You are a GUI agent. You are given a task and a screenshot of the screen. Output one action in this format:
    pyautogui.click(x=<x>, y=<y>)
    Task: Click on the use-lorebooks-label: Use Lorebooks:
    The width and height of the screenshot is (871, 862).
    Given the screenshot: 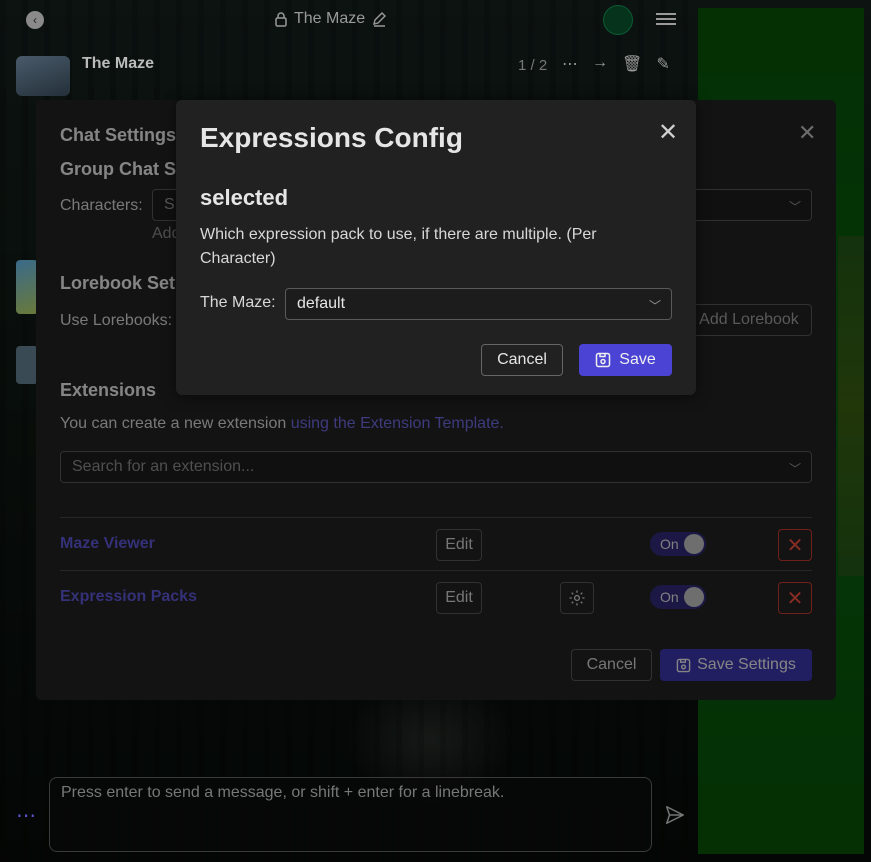 What is the action you would take?
    pyautogui.click(x=116, y=320)
    